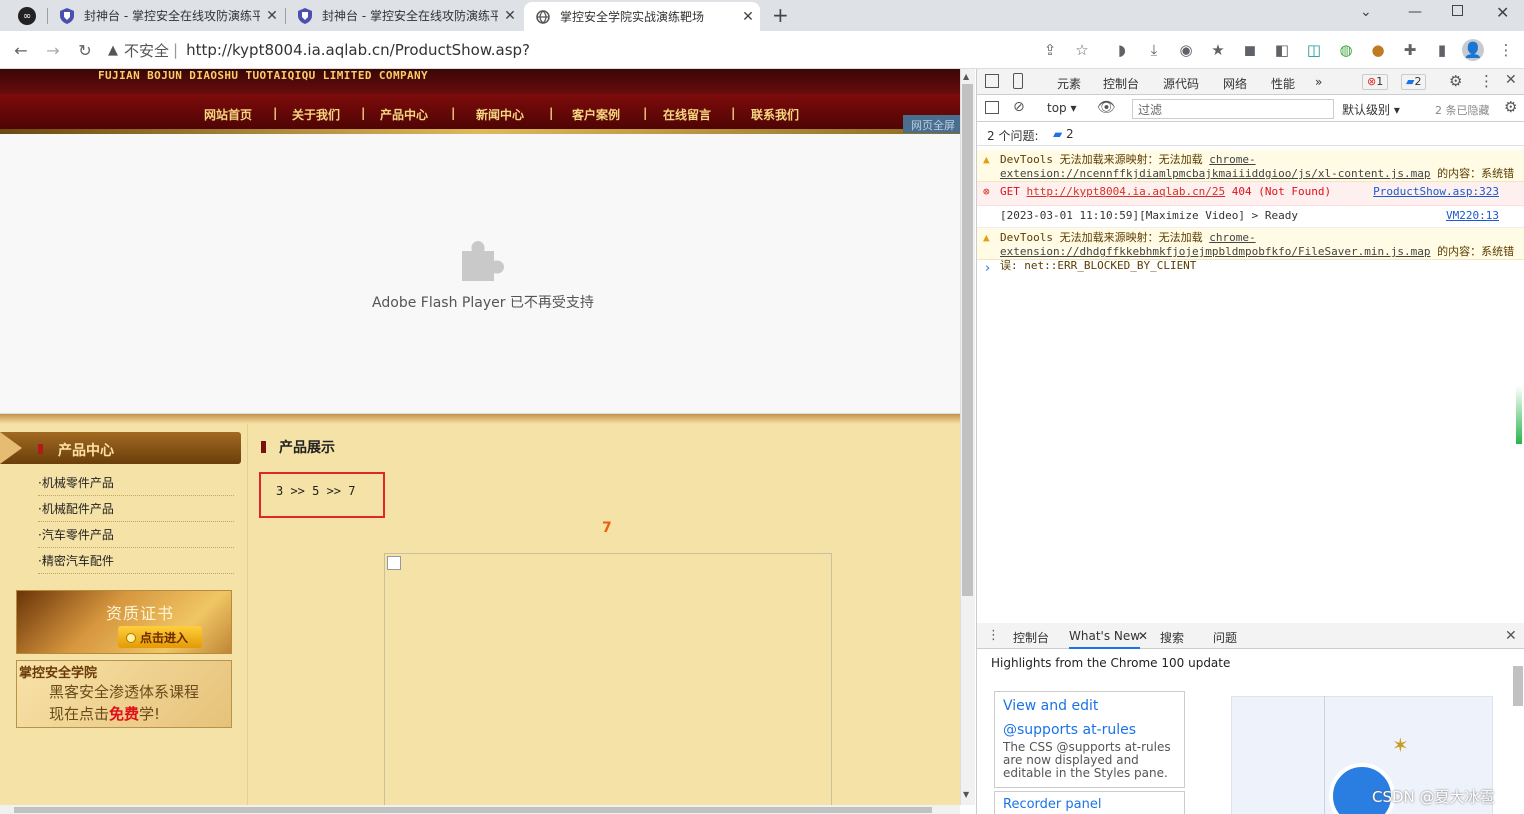 Image resolution: width=1524 pixels, height=814 pixels. I want to click on console-settings-gear-icon: ⚙, so click(1510, 107).